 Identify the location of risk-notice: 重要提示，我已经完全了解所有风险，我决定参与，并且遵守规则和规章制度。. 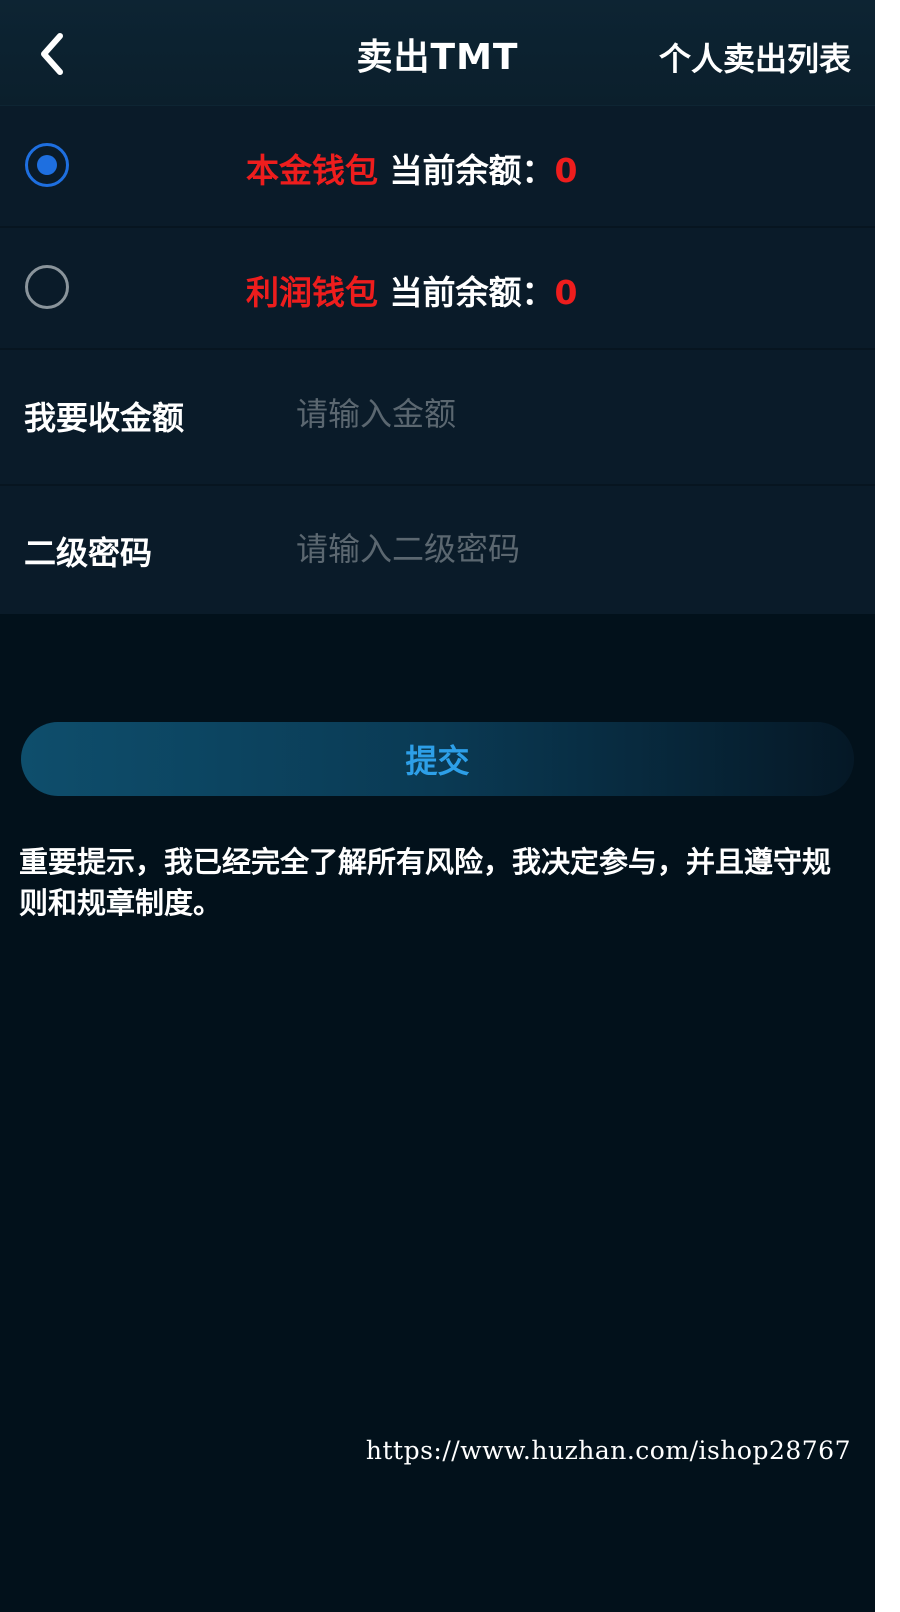
(425, 882).